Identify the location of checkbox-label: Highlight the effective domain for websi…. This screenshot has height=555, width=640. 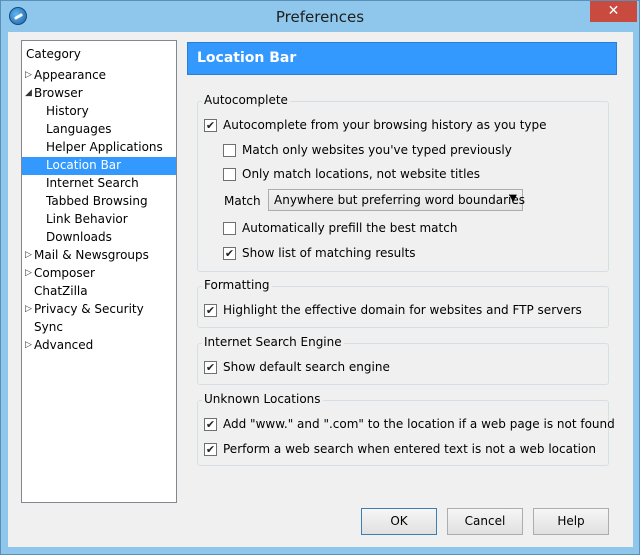
(402, 310).